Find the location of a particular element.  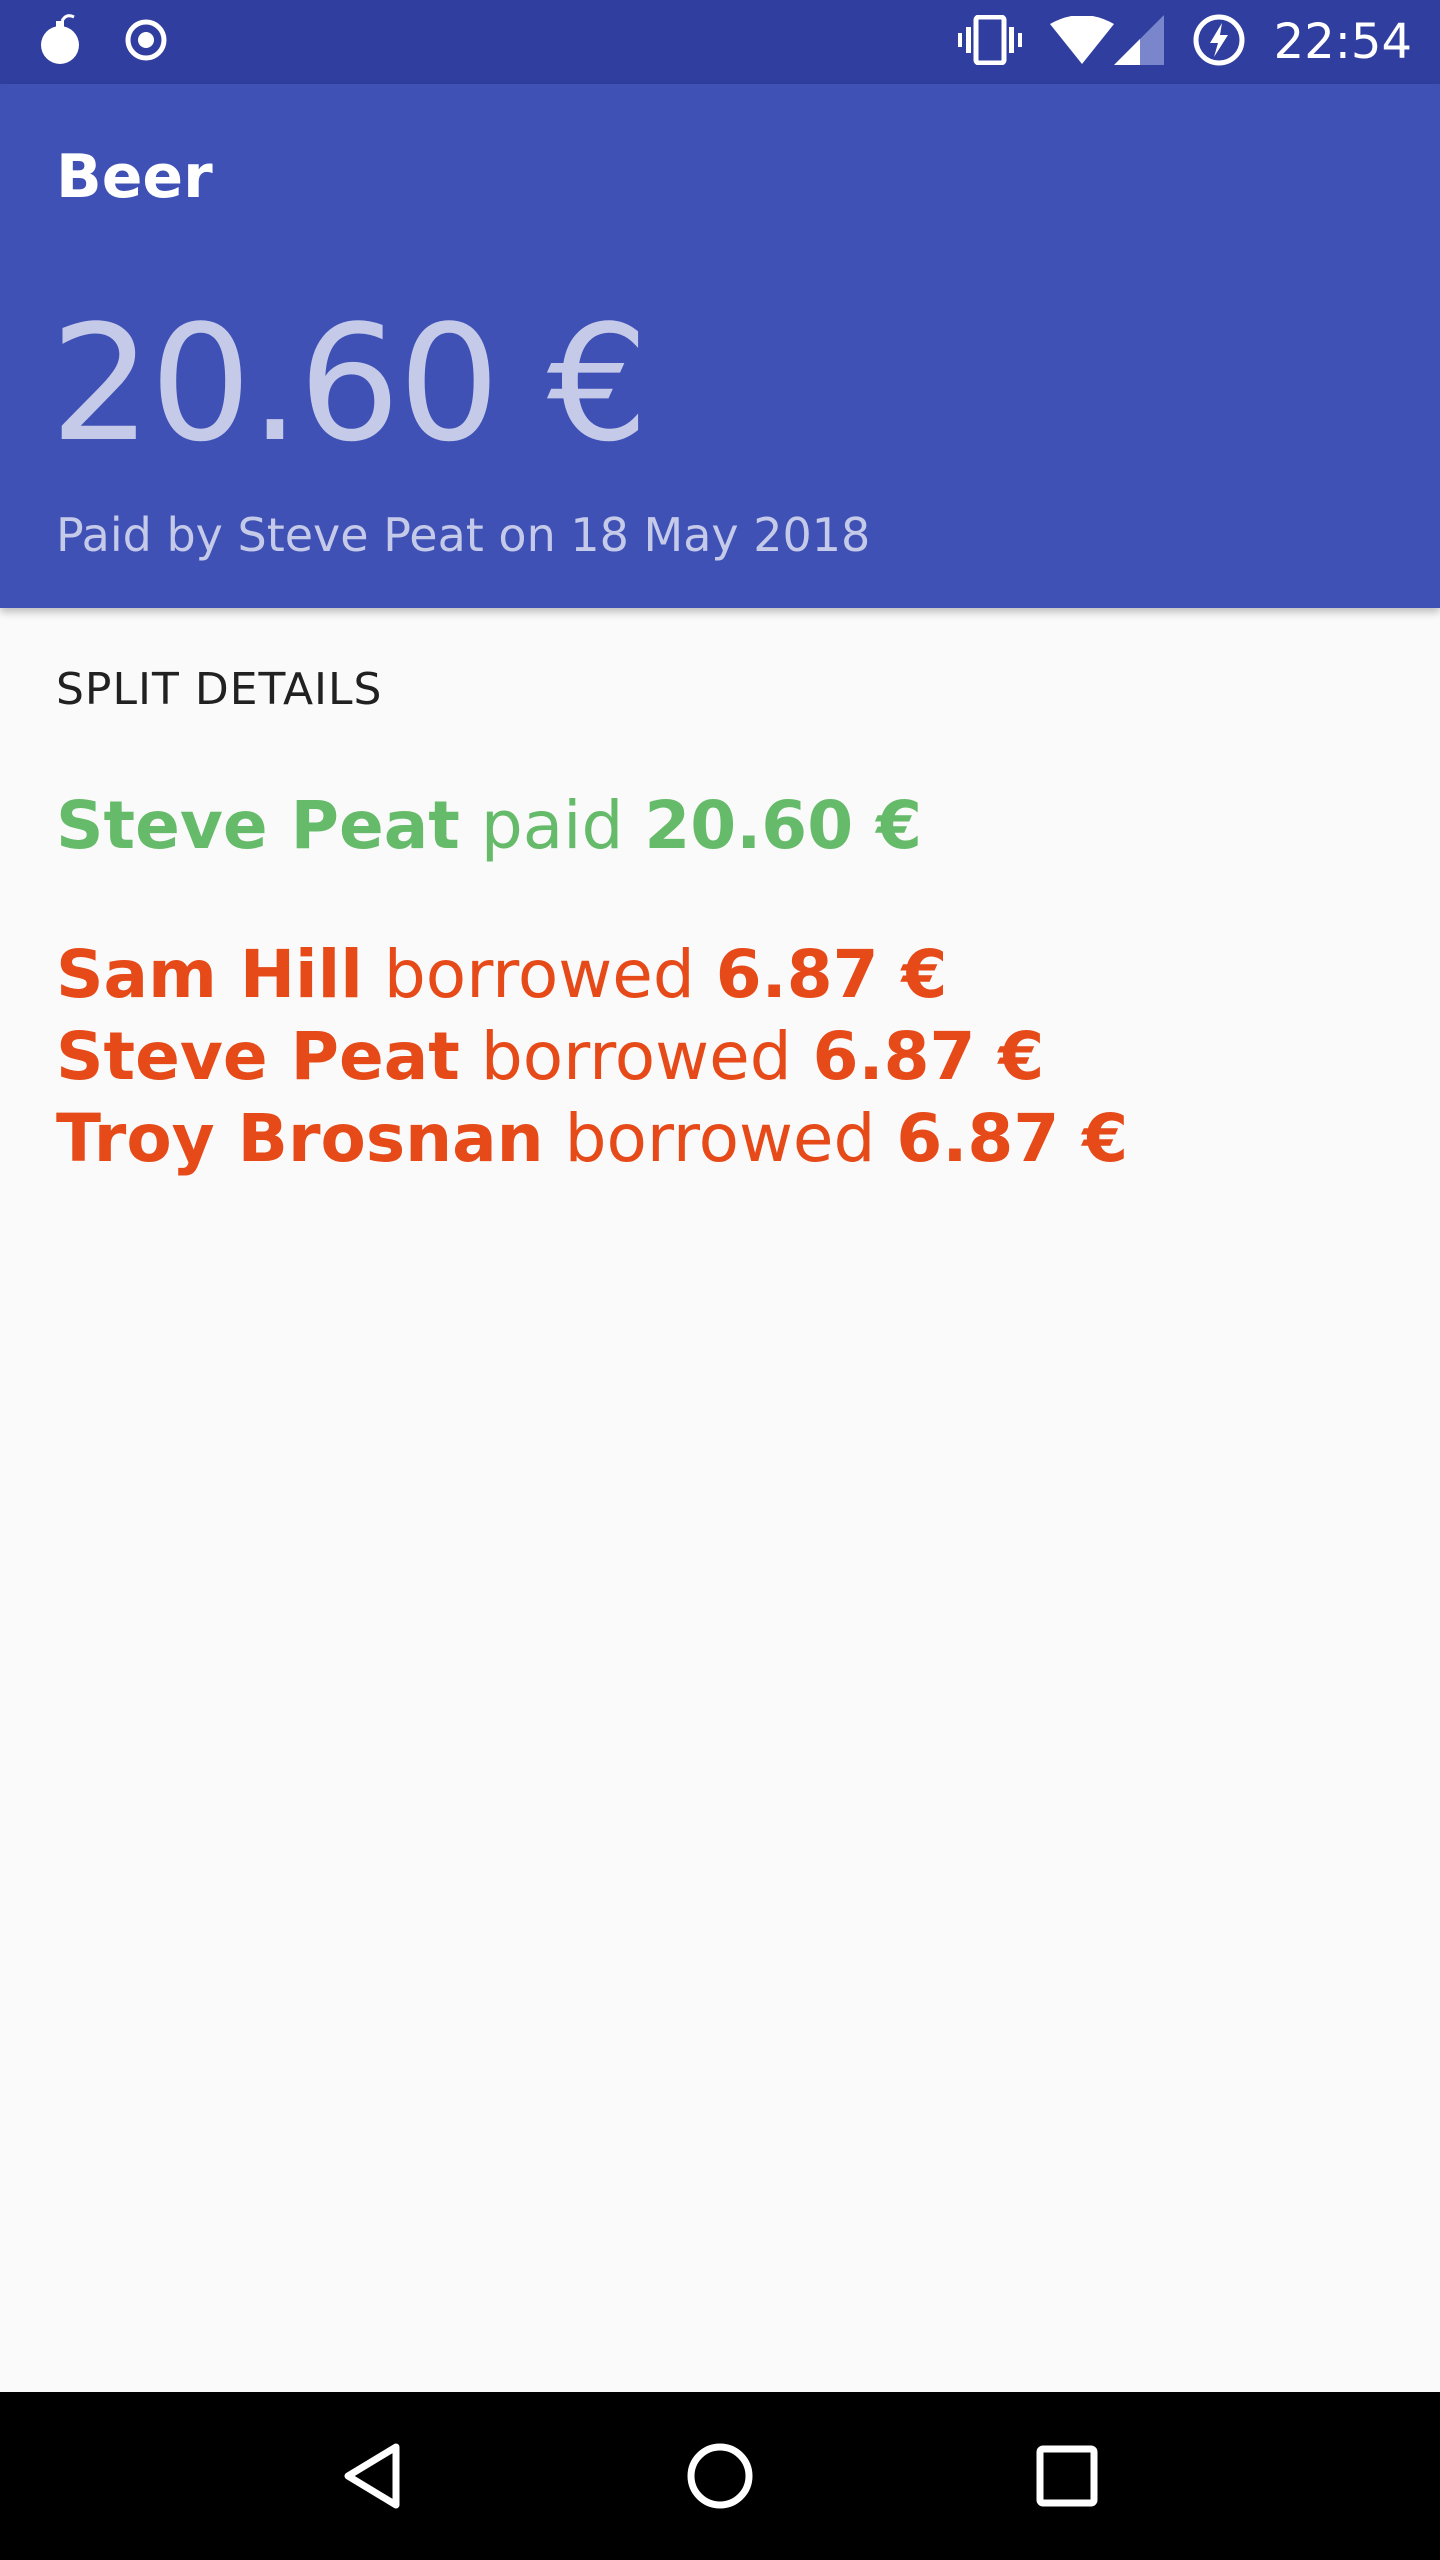

borrower-name: Steve Peat is located at coordinates (258, 1056).